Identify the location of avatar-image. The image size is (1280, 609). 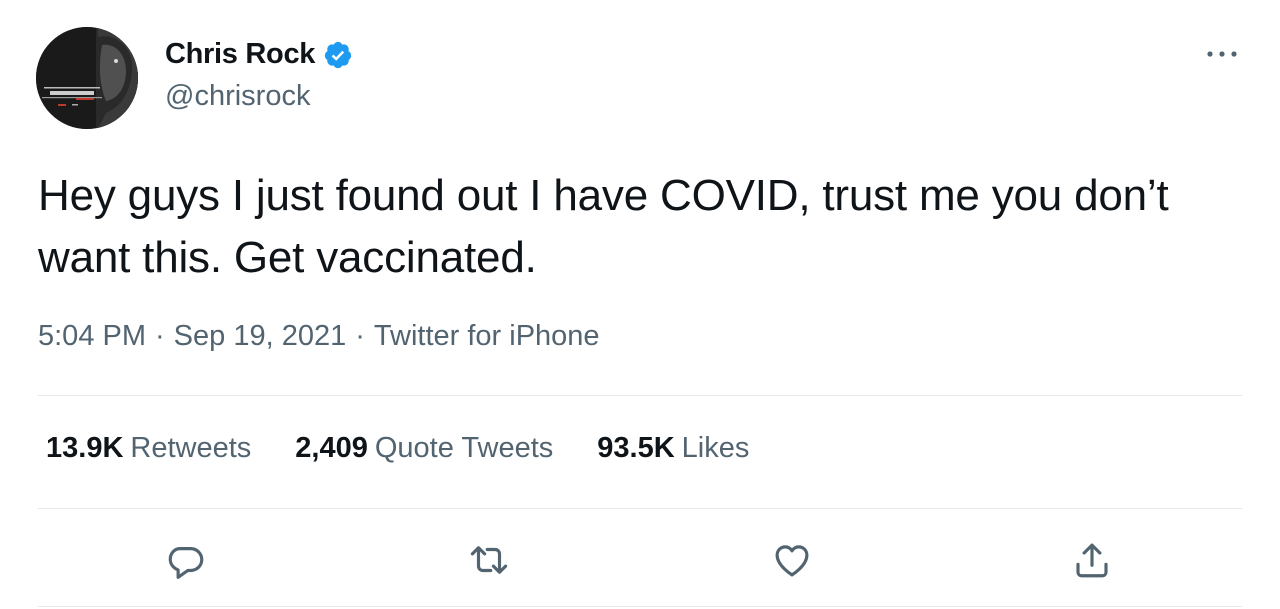
(87, 78).